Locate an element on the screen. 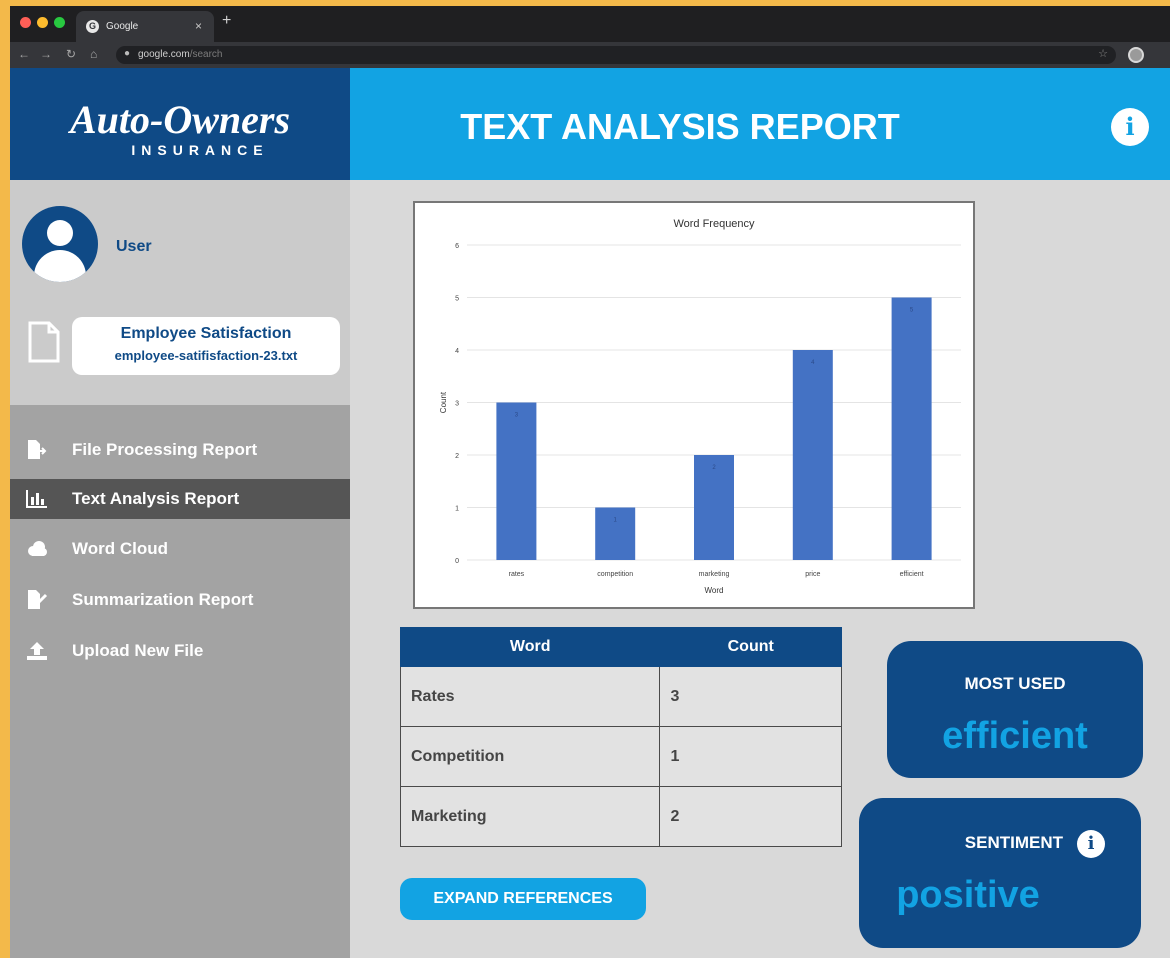  y-tick-label: 3 is located at coordinates (457, 404).